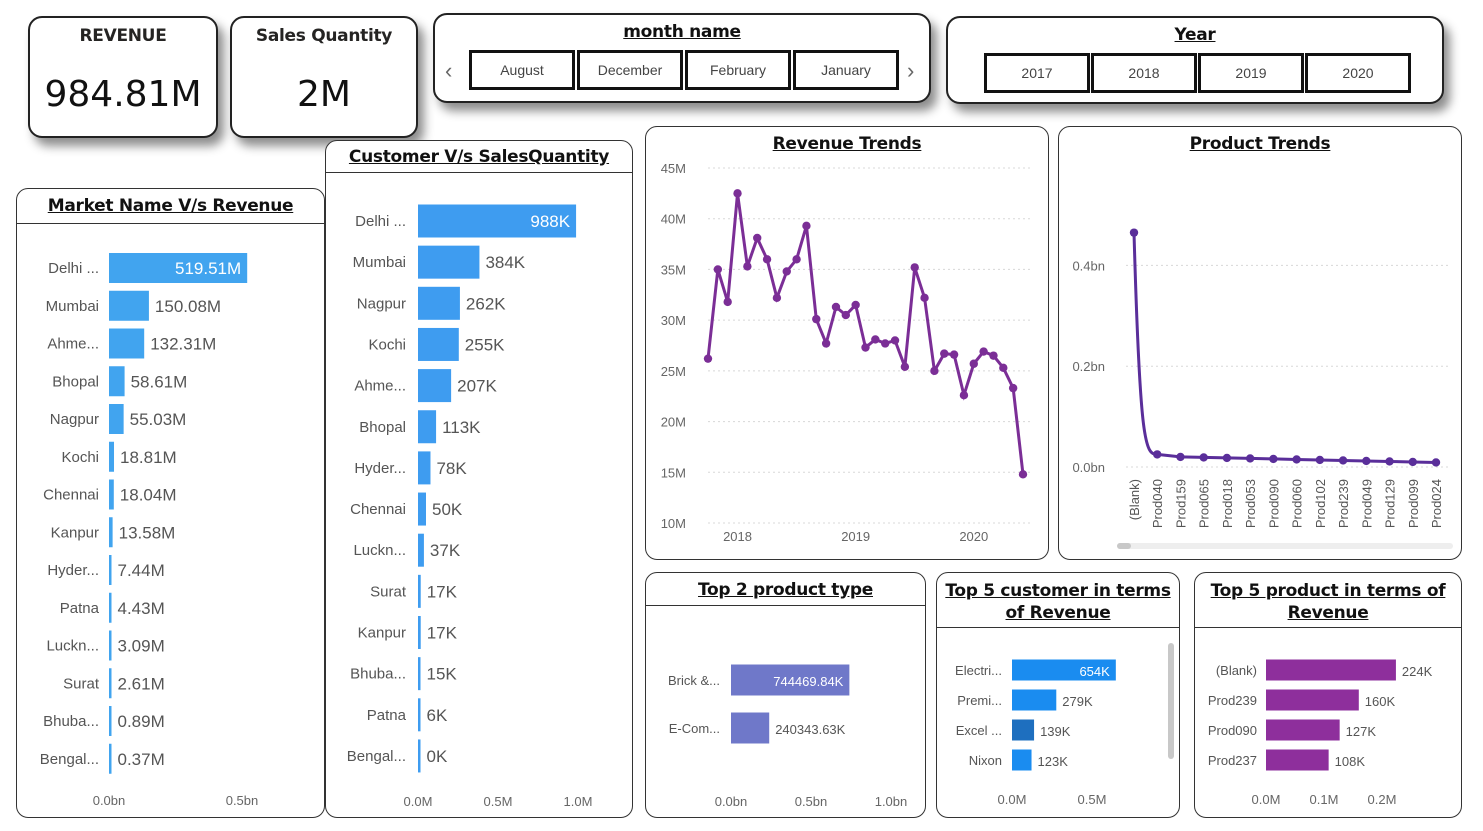 This screenshot has width=1483, height=831. Describe the element at coordinates (1284, 348) in the screenshot. I see `product-series-line` at that location.